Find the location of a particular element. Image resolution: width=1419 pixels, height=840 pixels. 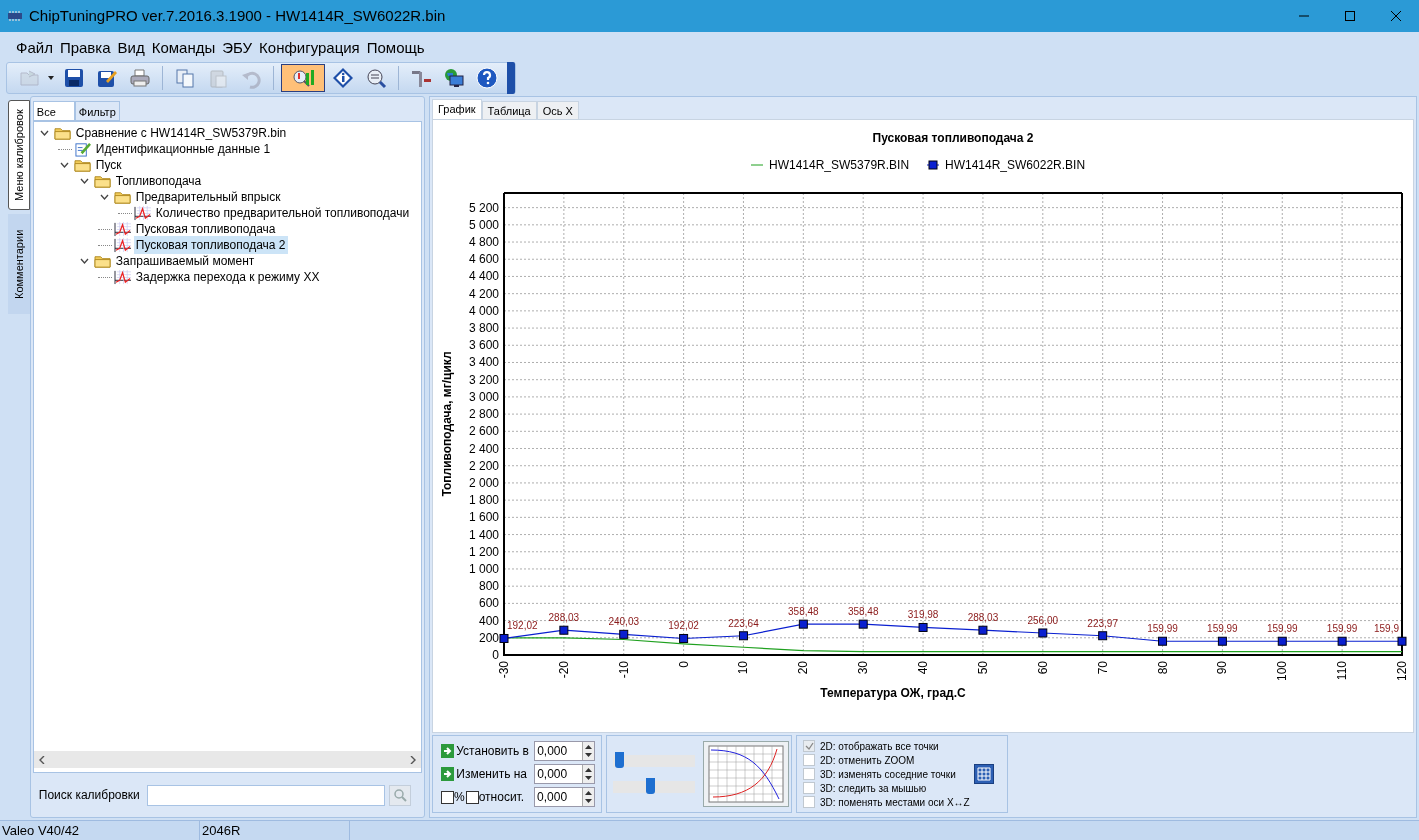

menu-item: Помощь is located at coordinates (395, 49).